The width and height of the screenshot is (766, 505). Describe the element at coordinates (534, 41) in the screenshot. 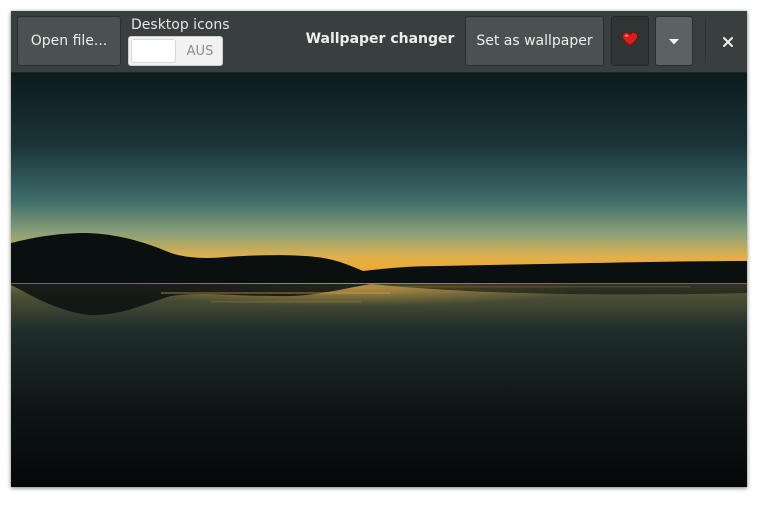

I see `set-as-wallpaper-button: Set as wallpaper` at that location.